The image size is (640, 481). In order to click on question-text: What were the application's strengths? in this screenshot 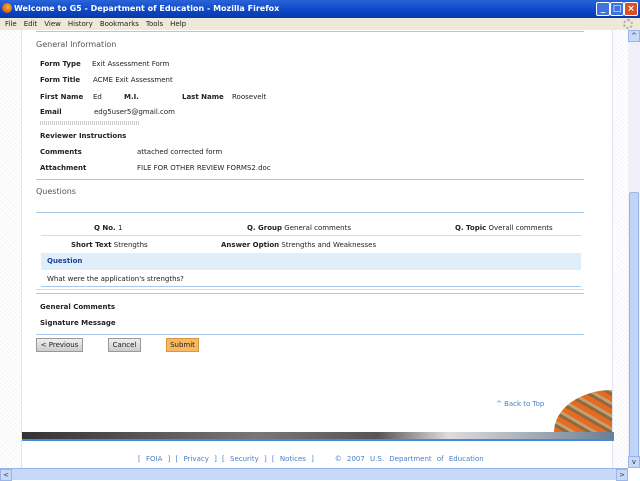, I will do `click(115, 279)`.